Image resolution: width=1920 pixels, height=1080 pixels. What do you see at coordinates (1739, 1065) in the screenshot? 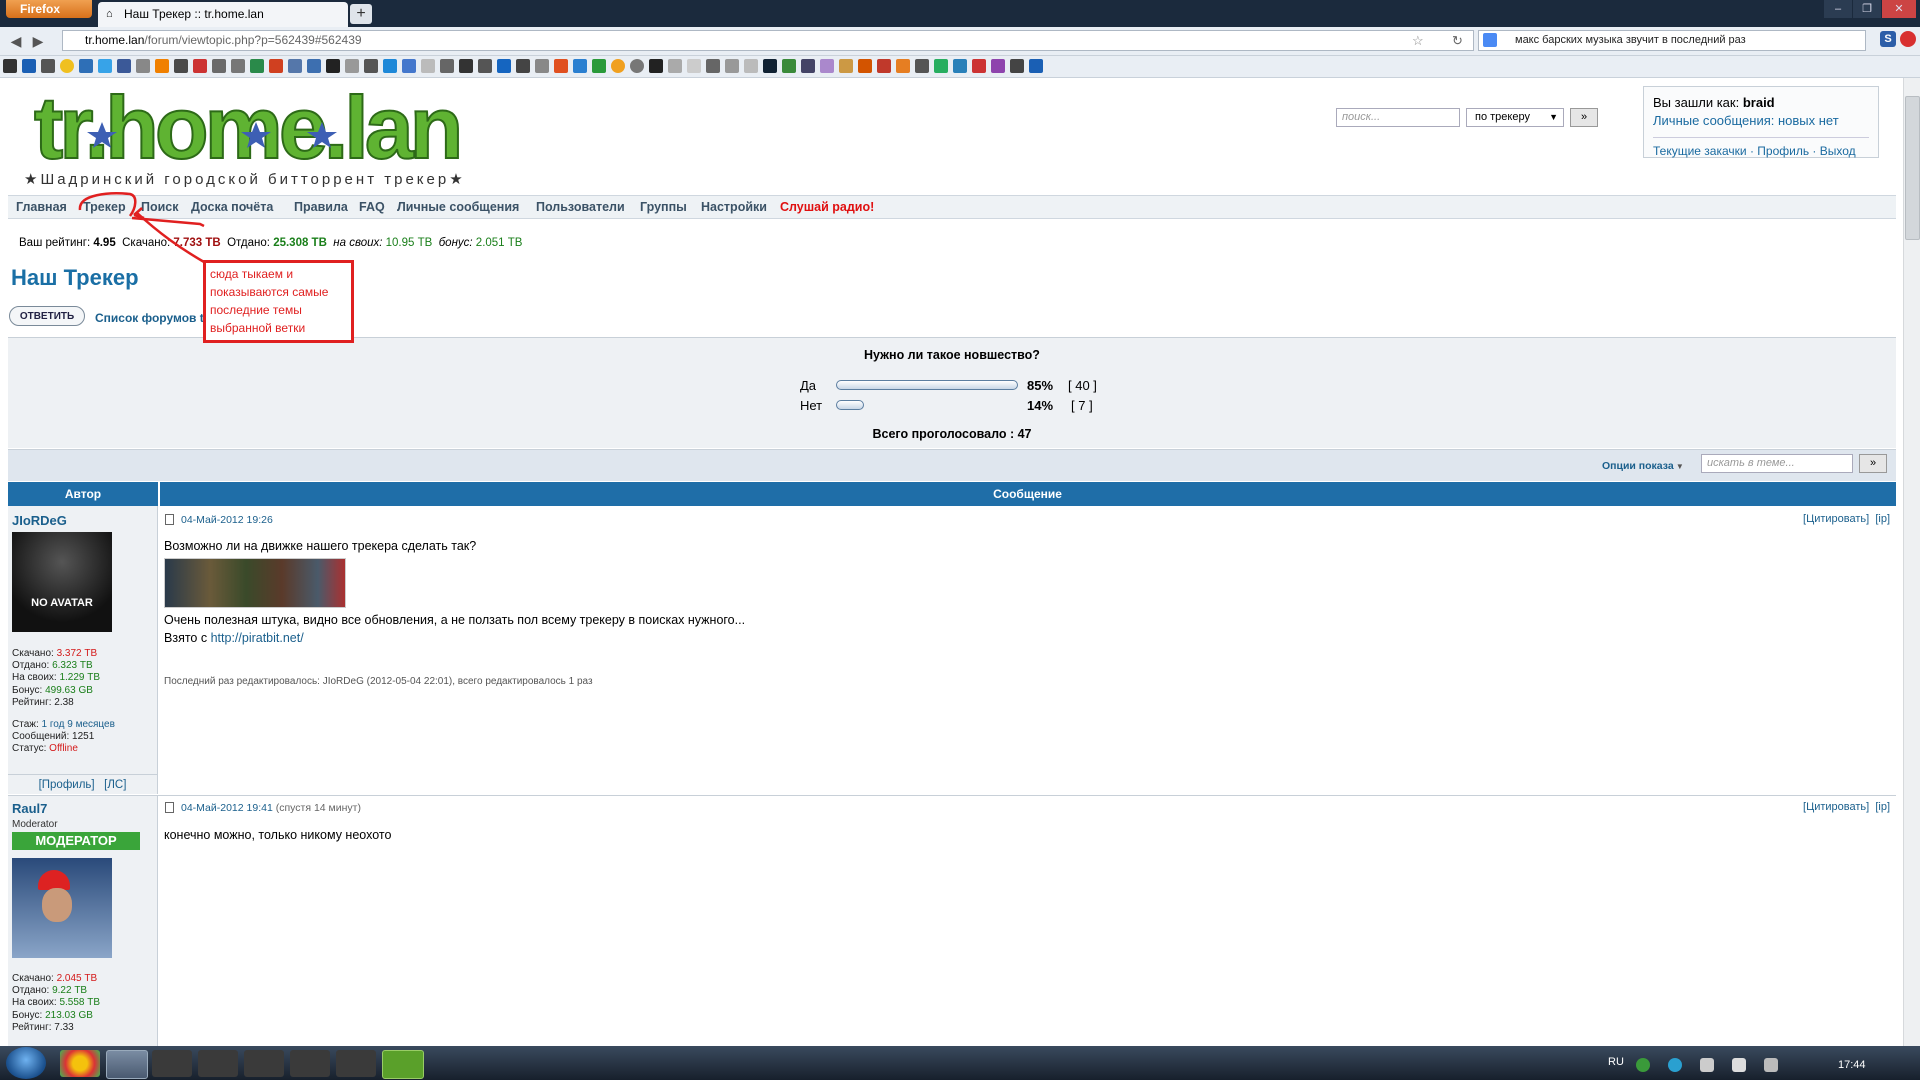
I see `flag-icon` at bounding box center [1739, 1065].